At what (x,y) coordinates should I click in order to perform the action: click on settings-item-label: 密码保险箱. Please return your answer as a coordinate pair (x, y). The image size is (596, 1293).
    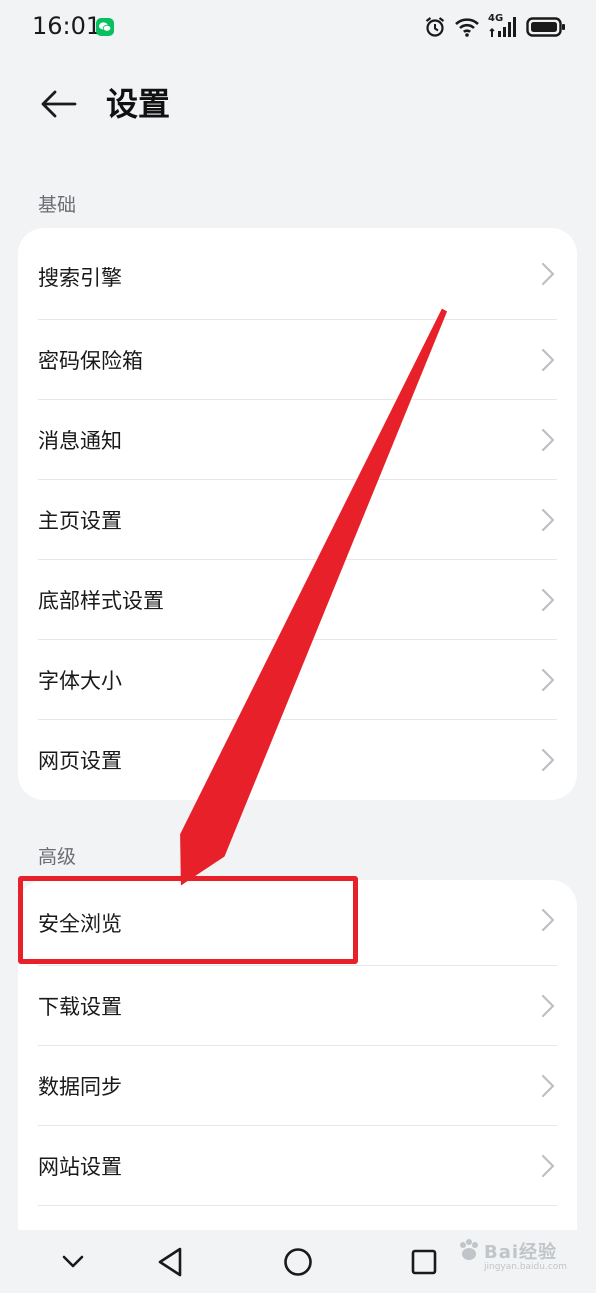
    Looking at the image, I should click on (90, 361).